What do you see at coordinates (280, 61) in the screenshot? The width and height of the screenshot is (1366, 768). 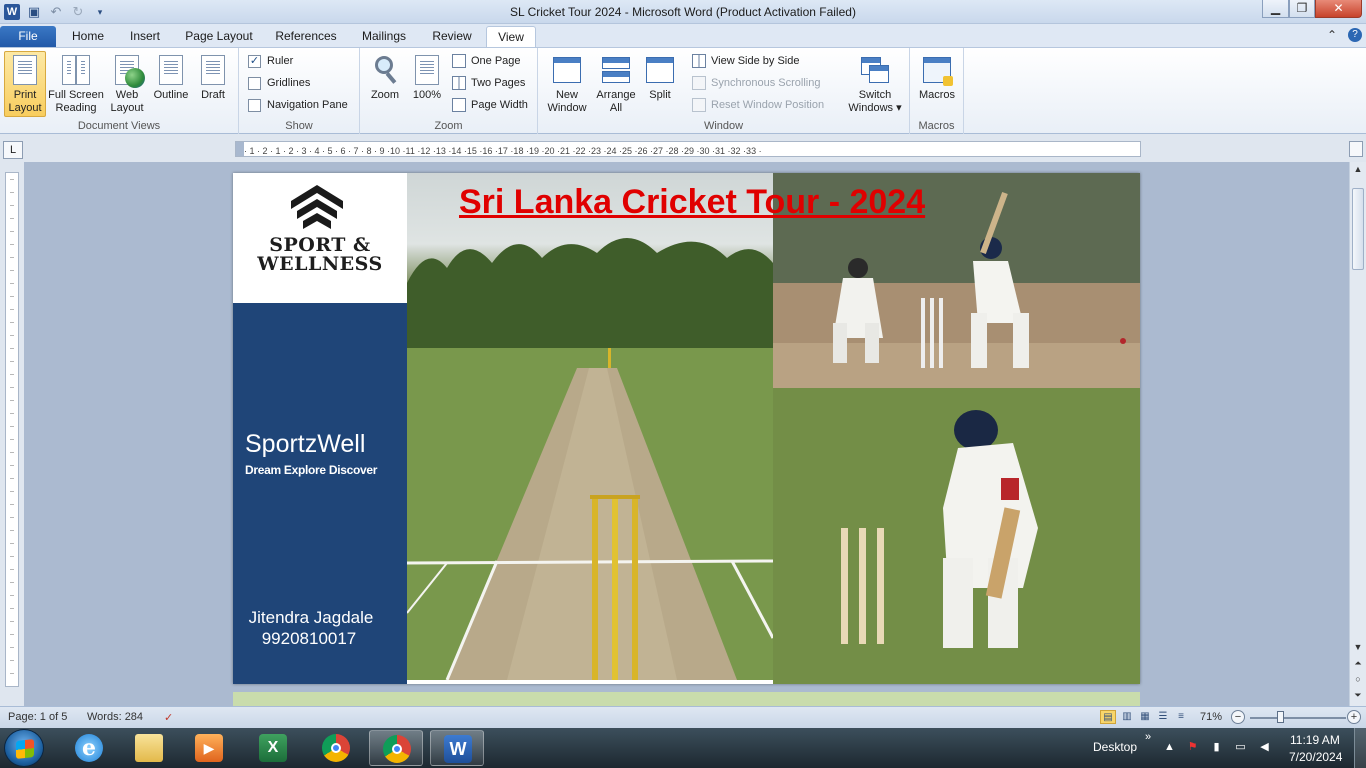 I see `ruler-label: Ruler` at bounding box center [280, 61].